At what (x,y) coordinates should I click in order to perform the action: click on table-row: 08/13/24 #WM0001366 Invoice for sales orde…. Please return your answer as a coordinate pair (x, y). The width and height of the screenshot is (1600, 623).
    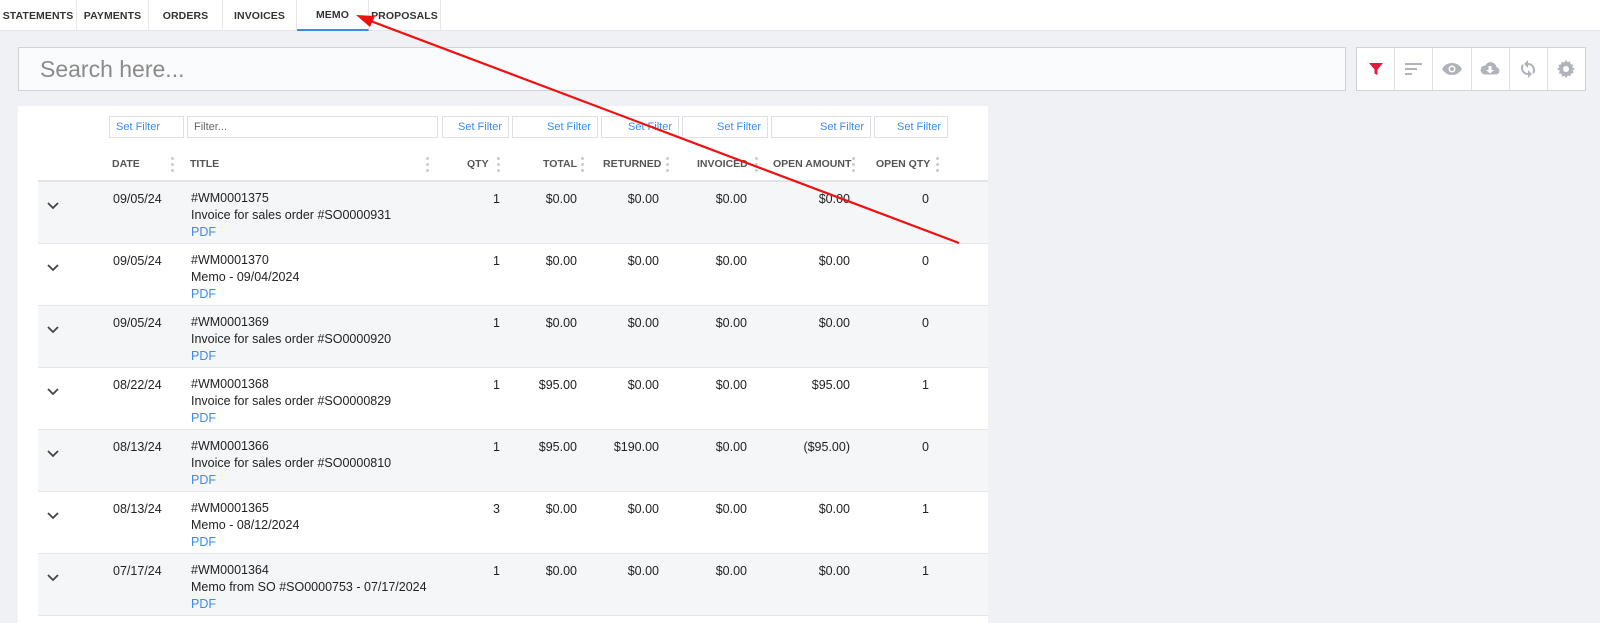
    Looking at the image, I should click on (513, 461).